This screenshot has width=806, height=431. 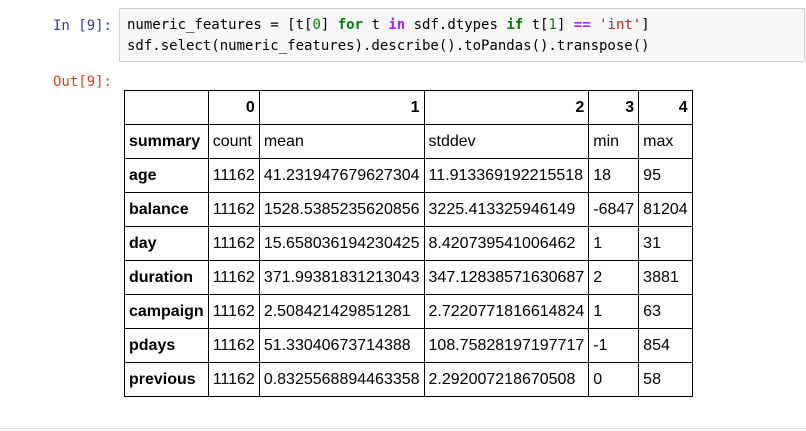 What do you see at coordinates (614, 107) in the screenshot?
I see `header-cell: 3` at bounding box center [614, 107].